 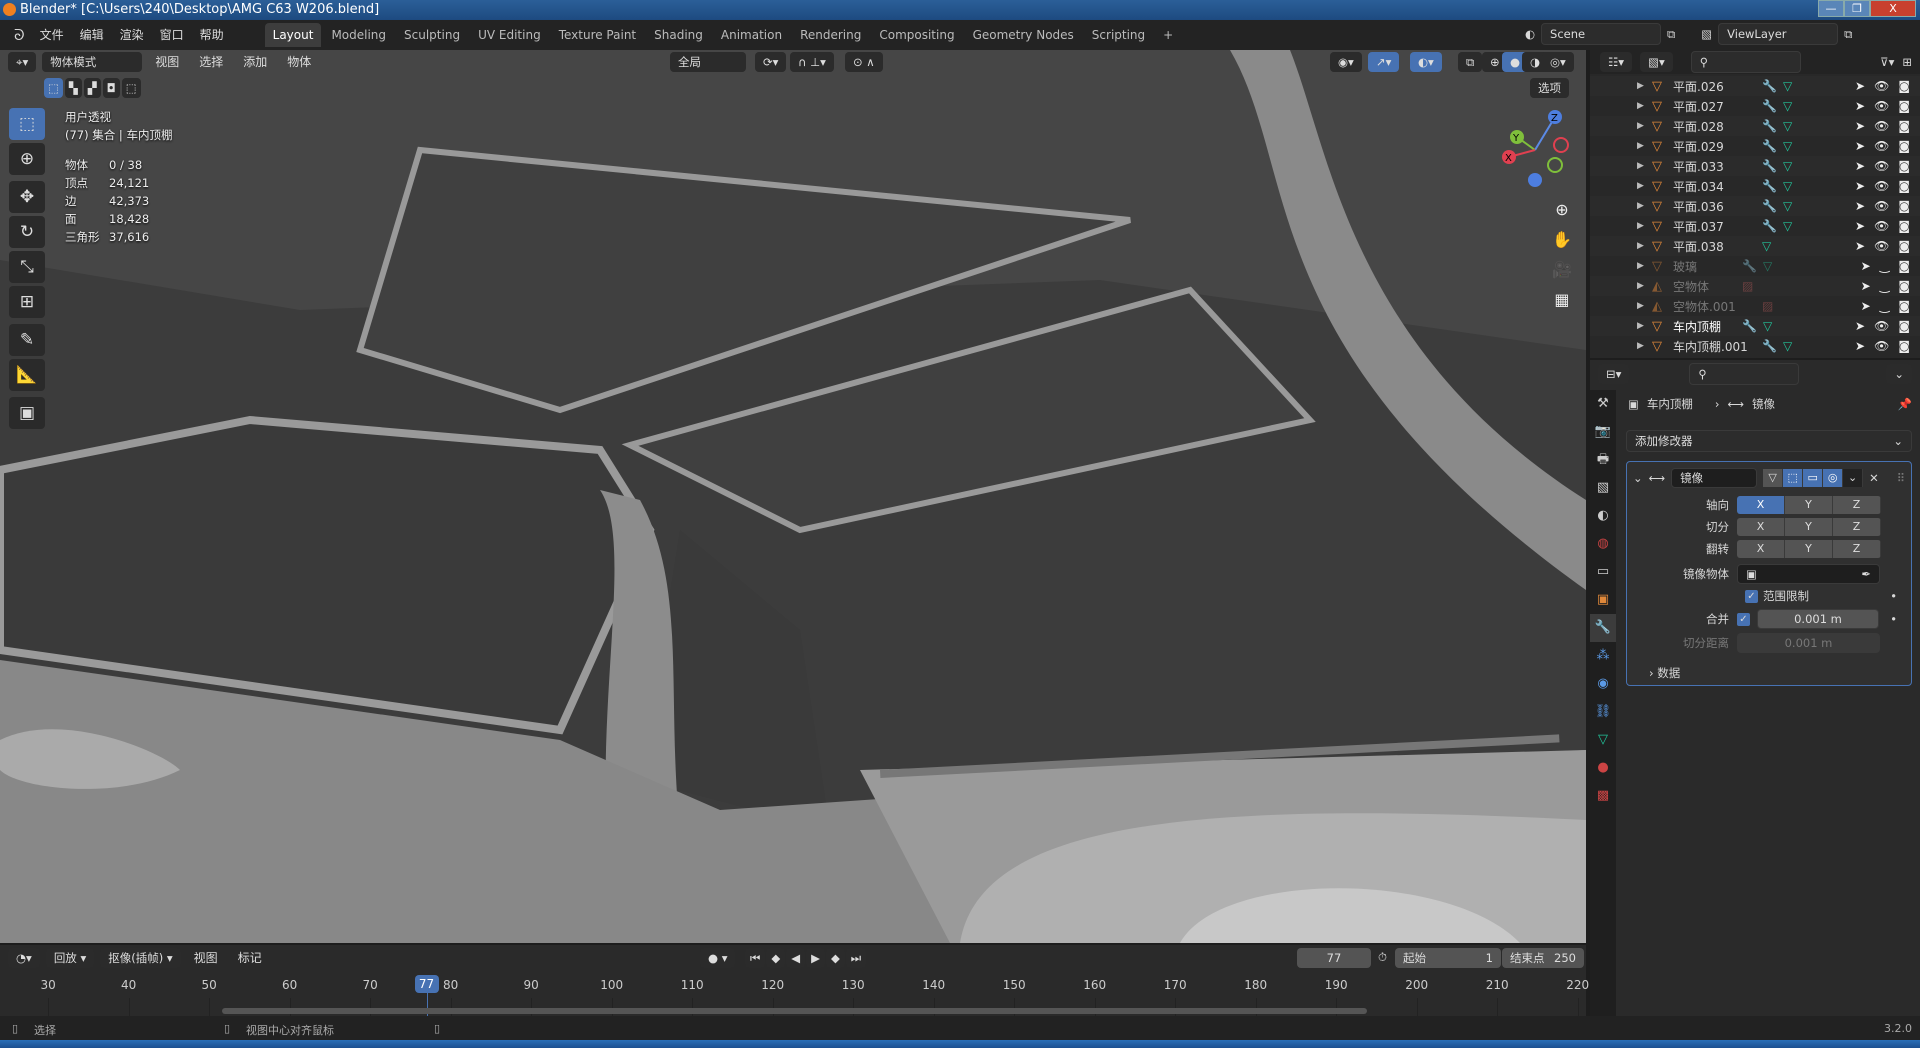 I want to click on outliner-search-input: ⚲, so click(x=1745, y=62).